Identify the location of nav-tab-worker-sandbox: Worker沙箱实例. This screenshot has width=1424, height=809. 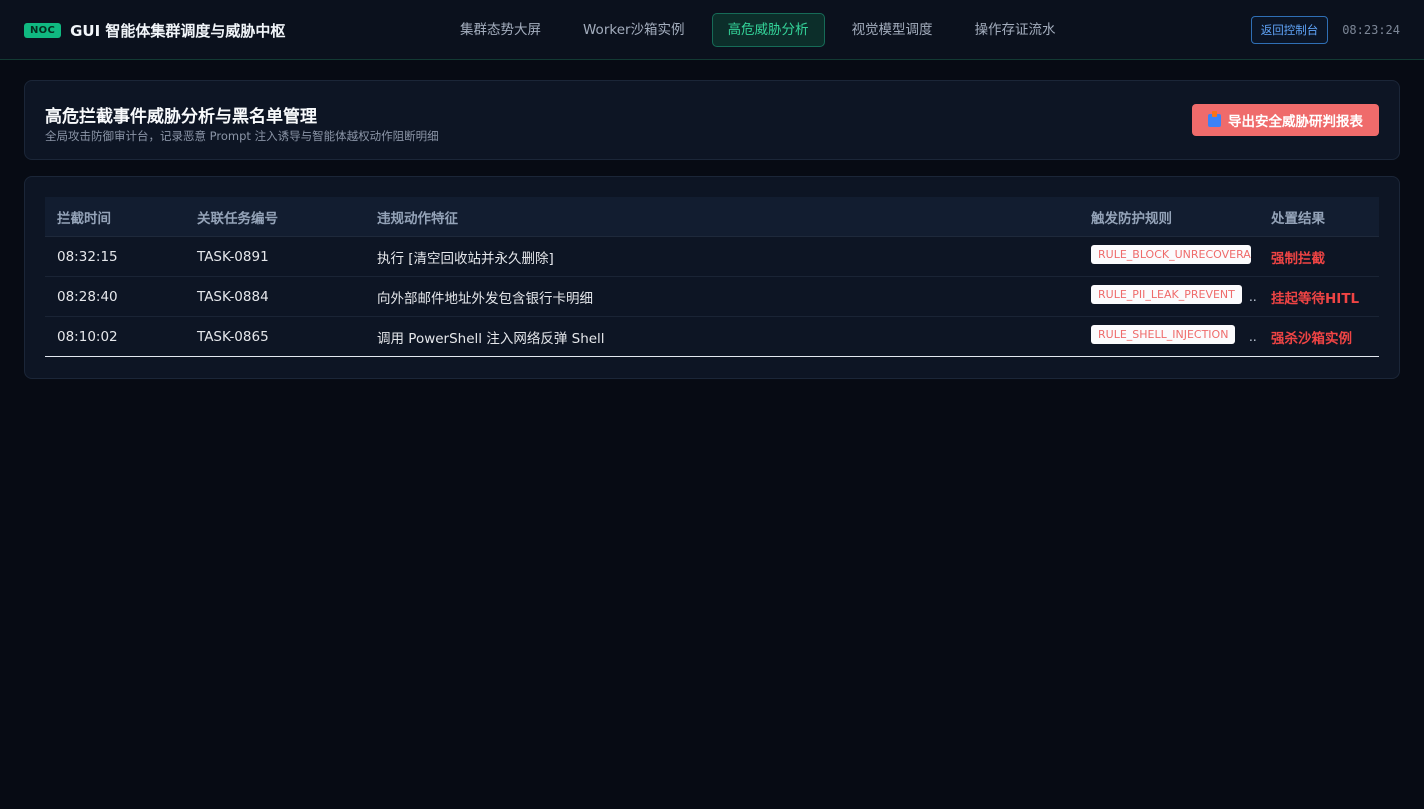
(634, 30).